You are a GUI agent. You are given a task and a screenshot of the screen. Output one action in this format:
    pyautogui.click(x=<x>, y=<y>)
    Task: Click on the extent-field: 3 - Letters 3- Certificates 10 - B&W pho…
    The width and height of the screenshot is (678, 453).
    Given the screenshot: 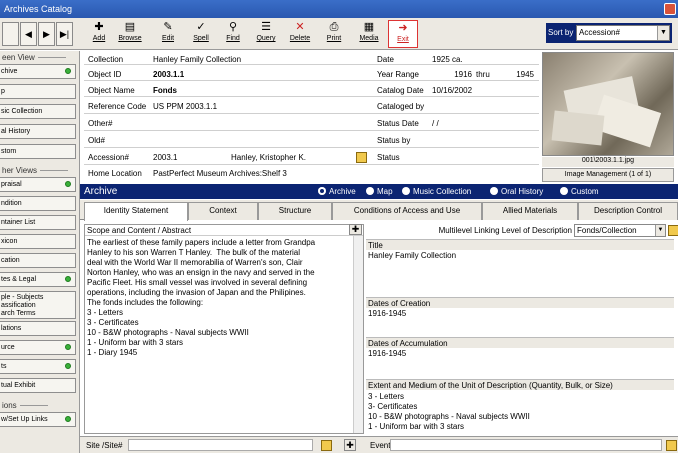 What is the action you would take?
    pyautogui.click(x=520, y=411)
    